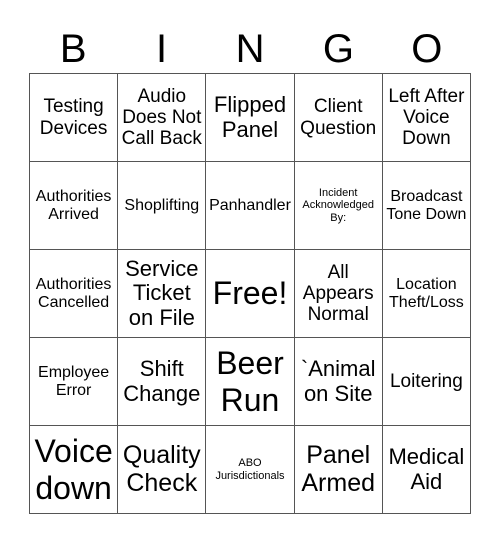  Describe the element at coordinates (338, 294) in the screenshot. I see `bingo-cell: All Appears Normal` at that location.